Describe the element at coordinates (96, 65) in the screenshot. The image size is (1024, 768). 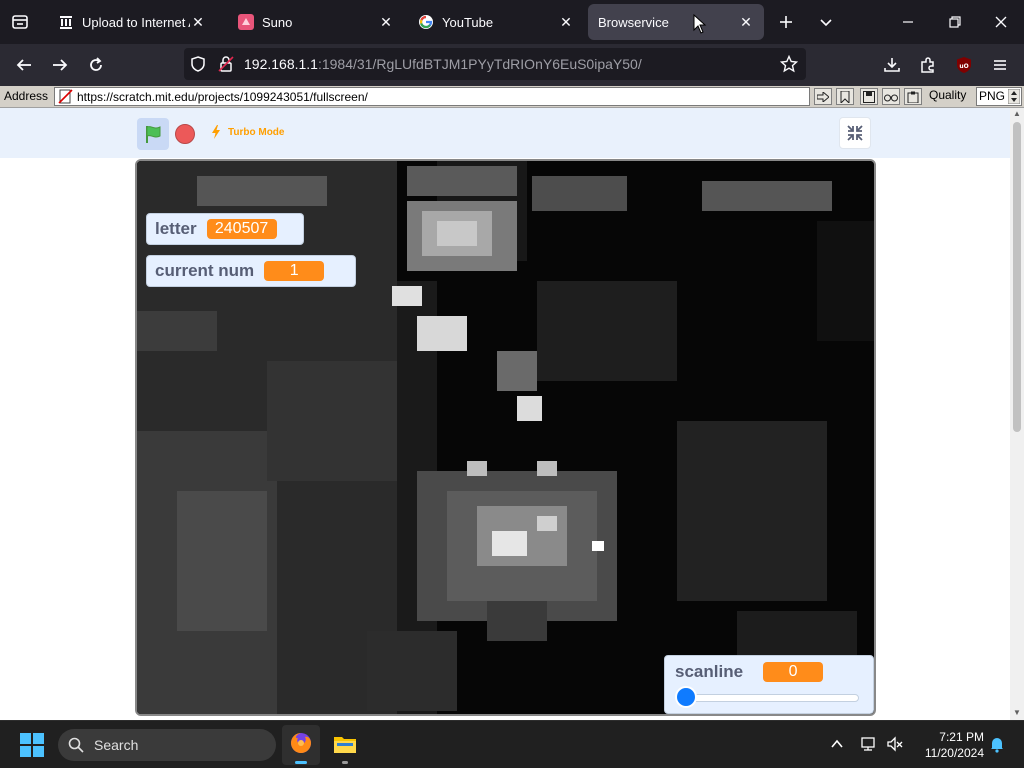
I see `reload-icon` at that location.